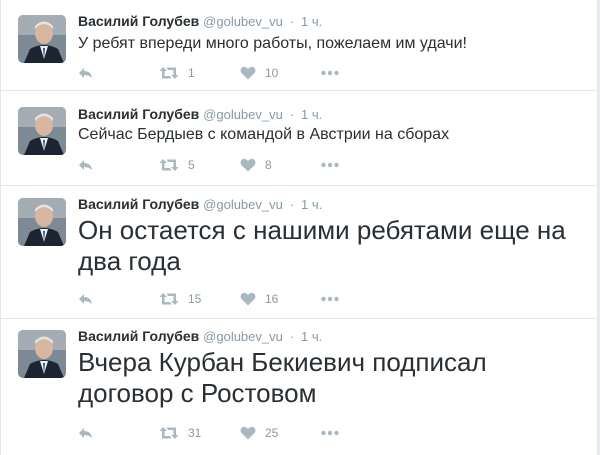  What do you see at coordinates (272, 73) in the screenshot?
I see `like-count: 10` at bounding box center [272, 73].